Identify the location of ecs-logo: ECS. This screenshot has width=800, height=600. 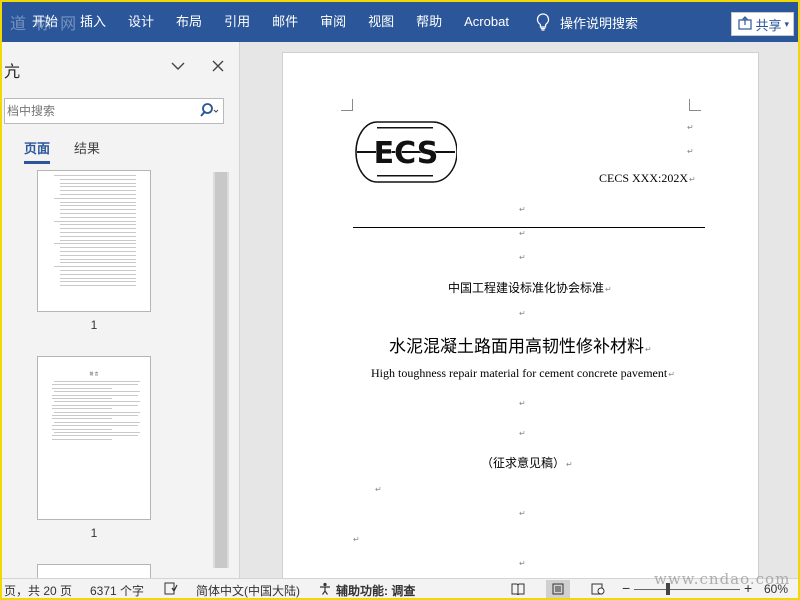
(406, 152).